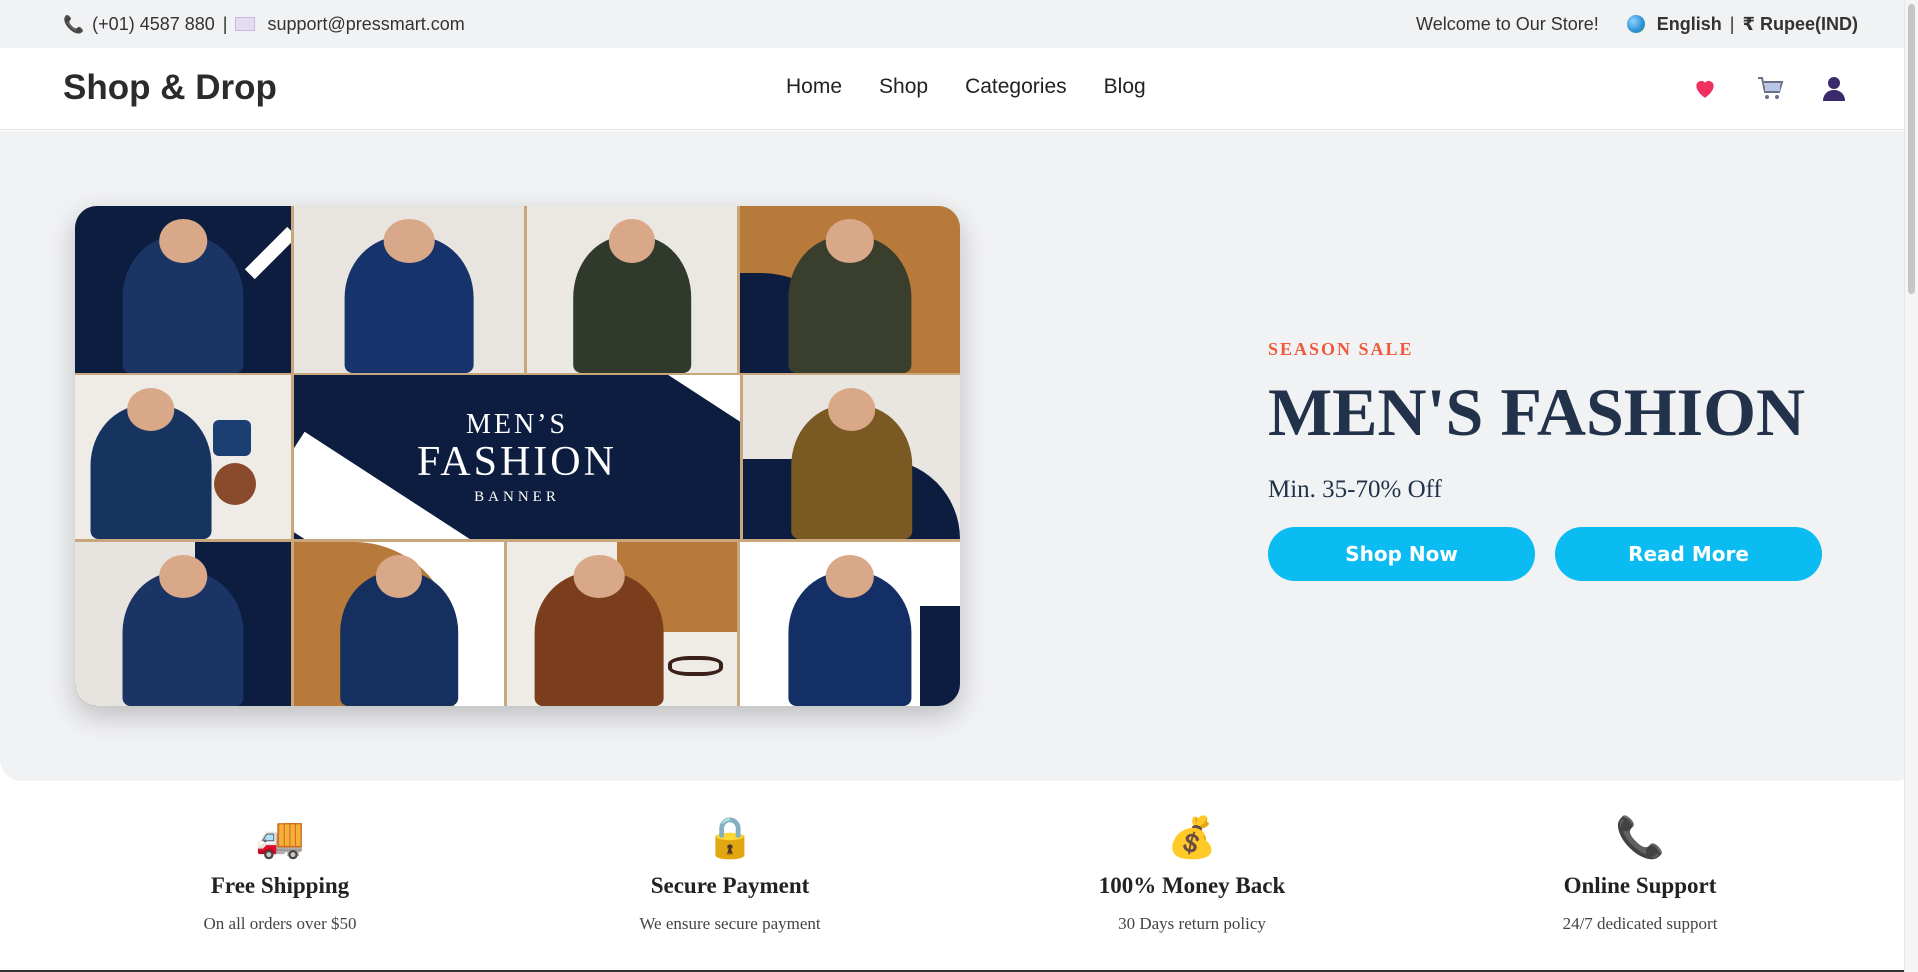 The image size is (1918, 972). I want to click on contact-info: 📞 (+01) 4587 880 | support@pressmart.com, so click(264, 24).